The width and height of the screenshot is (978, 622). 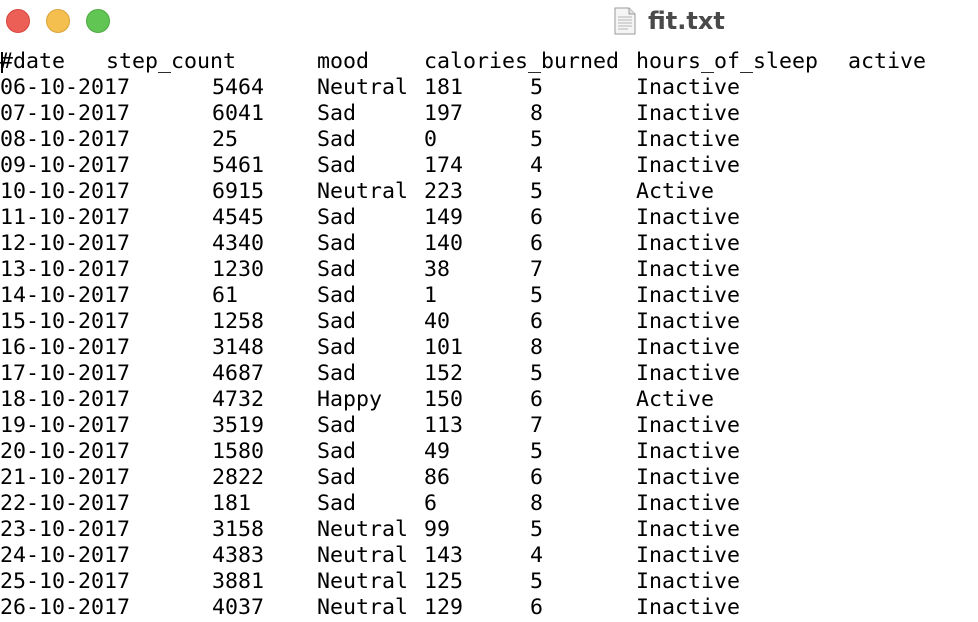 I want to click on data-row: 24-10-2017 4383 Neutral 143 4 Inactive, so click(x=489, y=556).